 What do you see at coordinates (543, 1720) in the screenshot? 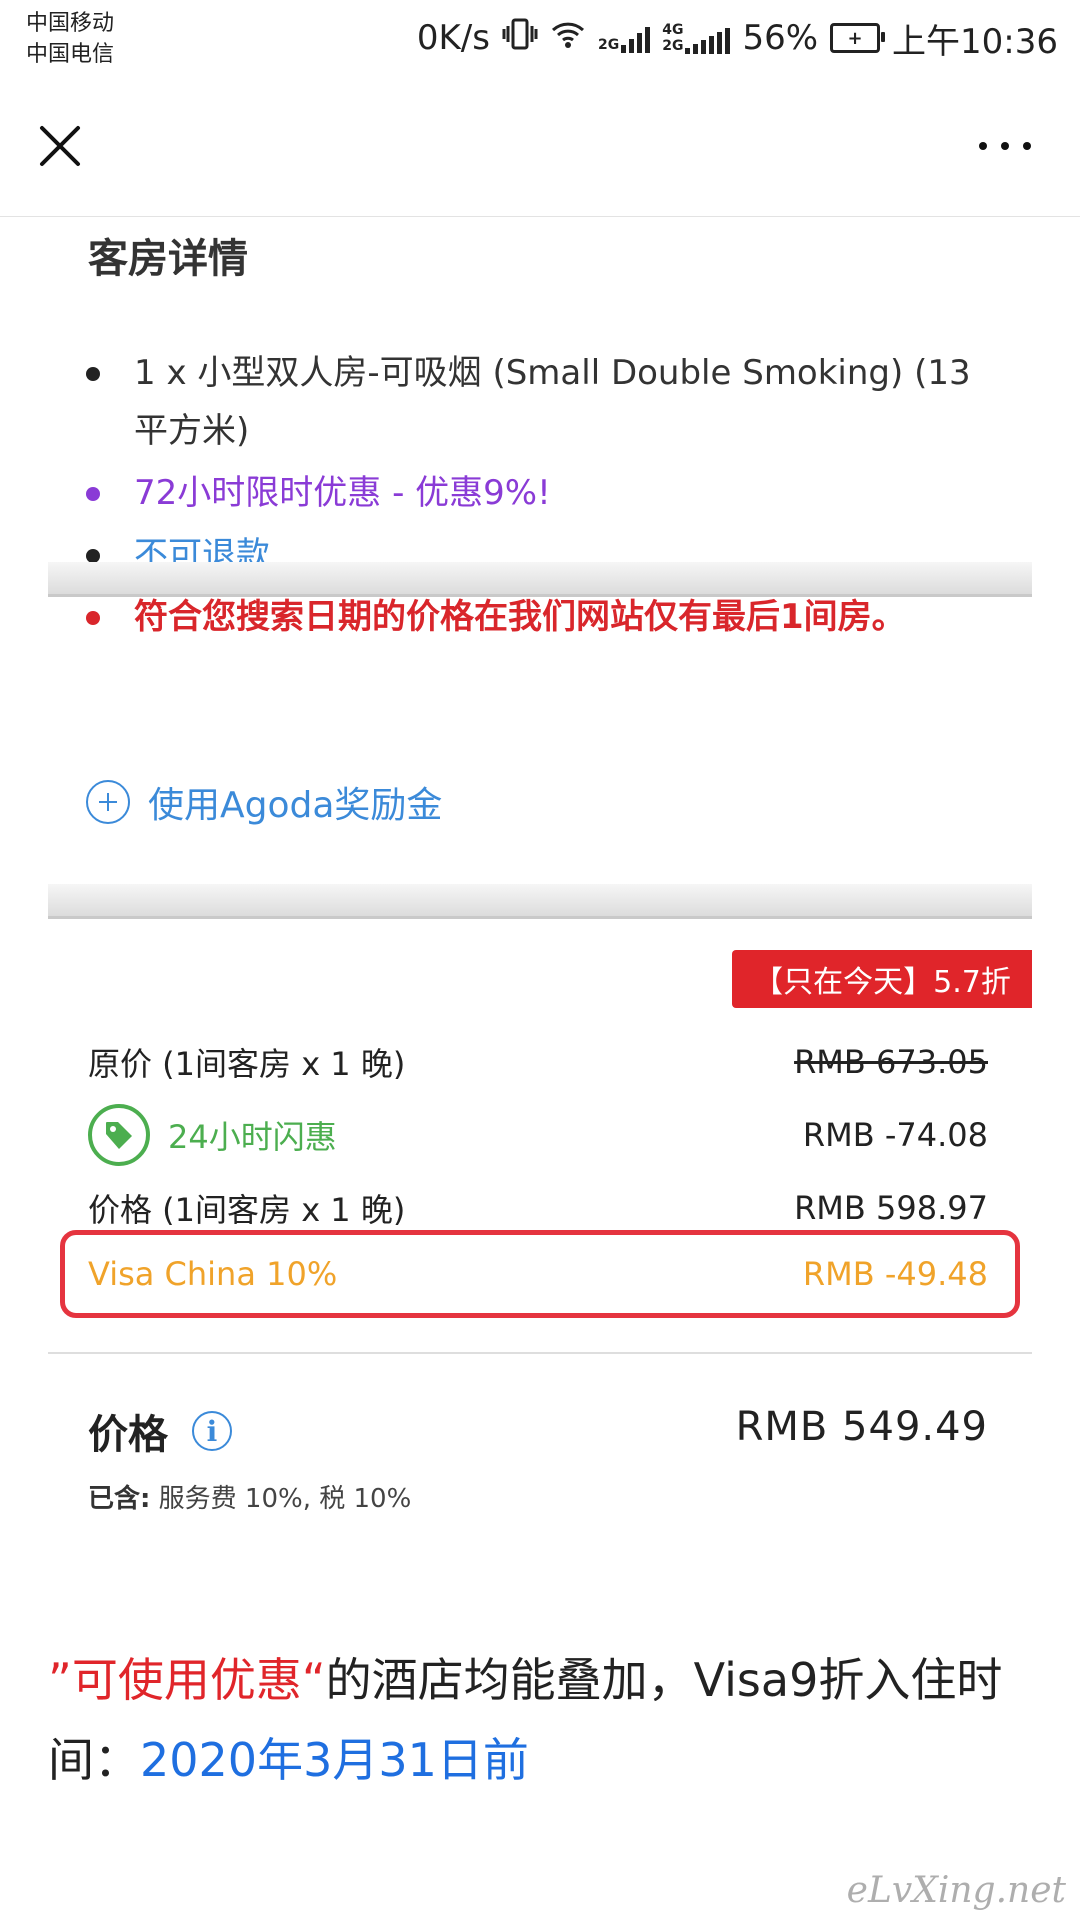
I see `article-caption: ”可使用优惠“的酒店均能叠加，Visa9折入住时间：2020年3月31日前` at bounding box center [543, 1720].